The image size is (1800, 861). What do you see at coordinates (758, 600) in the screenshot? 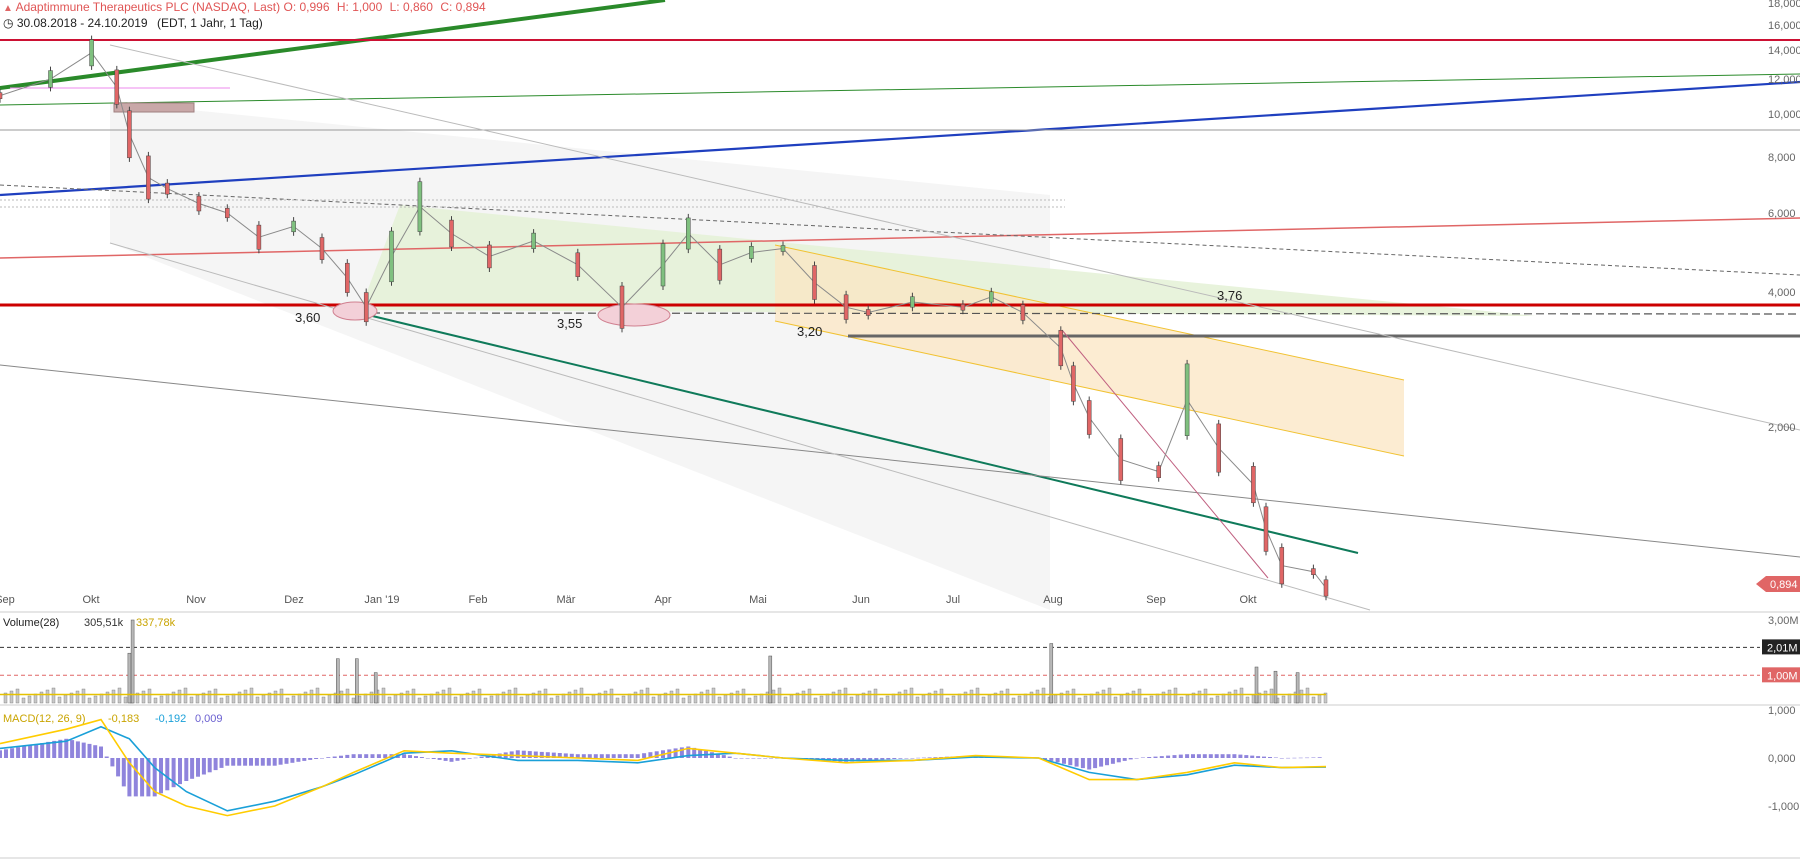
I see `time-tick-label: Mai` at bounding box center [758, 600].